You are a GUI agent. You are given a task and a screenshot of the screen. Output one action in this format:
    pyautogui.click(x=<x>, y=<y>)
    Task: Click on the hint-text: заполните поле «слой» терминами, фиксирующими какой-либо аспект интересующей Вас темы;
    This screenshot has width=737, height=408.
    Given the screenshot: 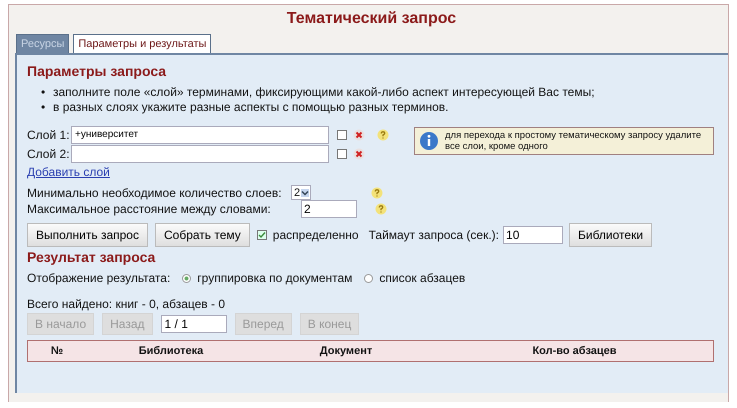 What is the action you would take?
    pyautogui.click(x=324, y=92)
    